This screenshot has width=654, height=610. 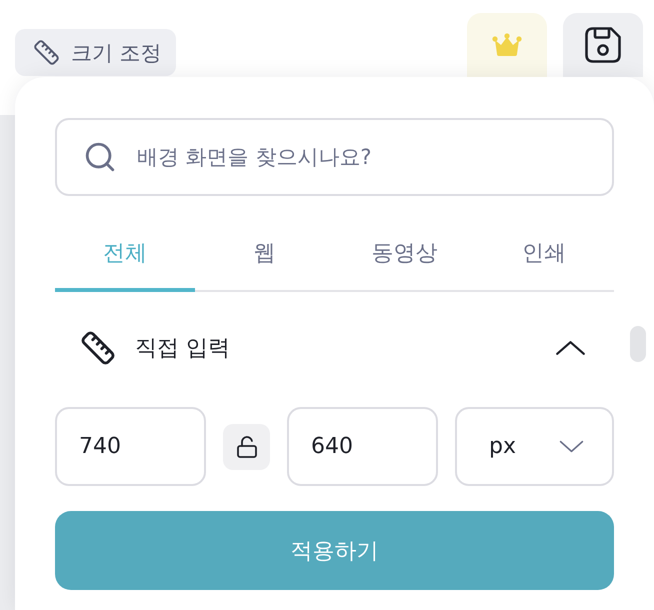 What do you see at coordinates (130, 446) in the screenshot?
I see `width-input: 740` at bounding box center [130, 446].